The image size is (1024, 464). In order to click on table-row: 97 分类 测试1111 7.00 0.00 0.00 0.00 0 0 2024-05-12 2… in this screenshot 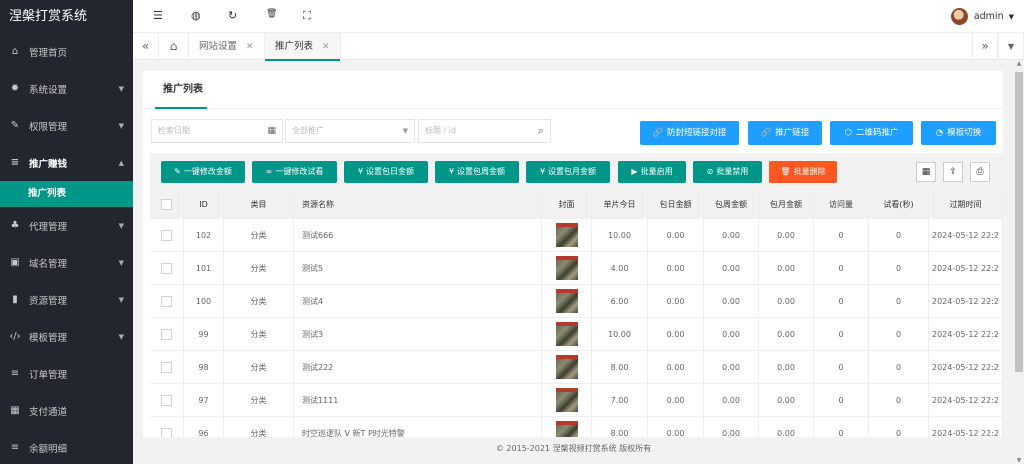, I will do `click(576, 400)`.